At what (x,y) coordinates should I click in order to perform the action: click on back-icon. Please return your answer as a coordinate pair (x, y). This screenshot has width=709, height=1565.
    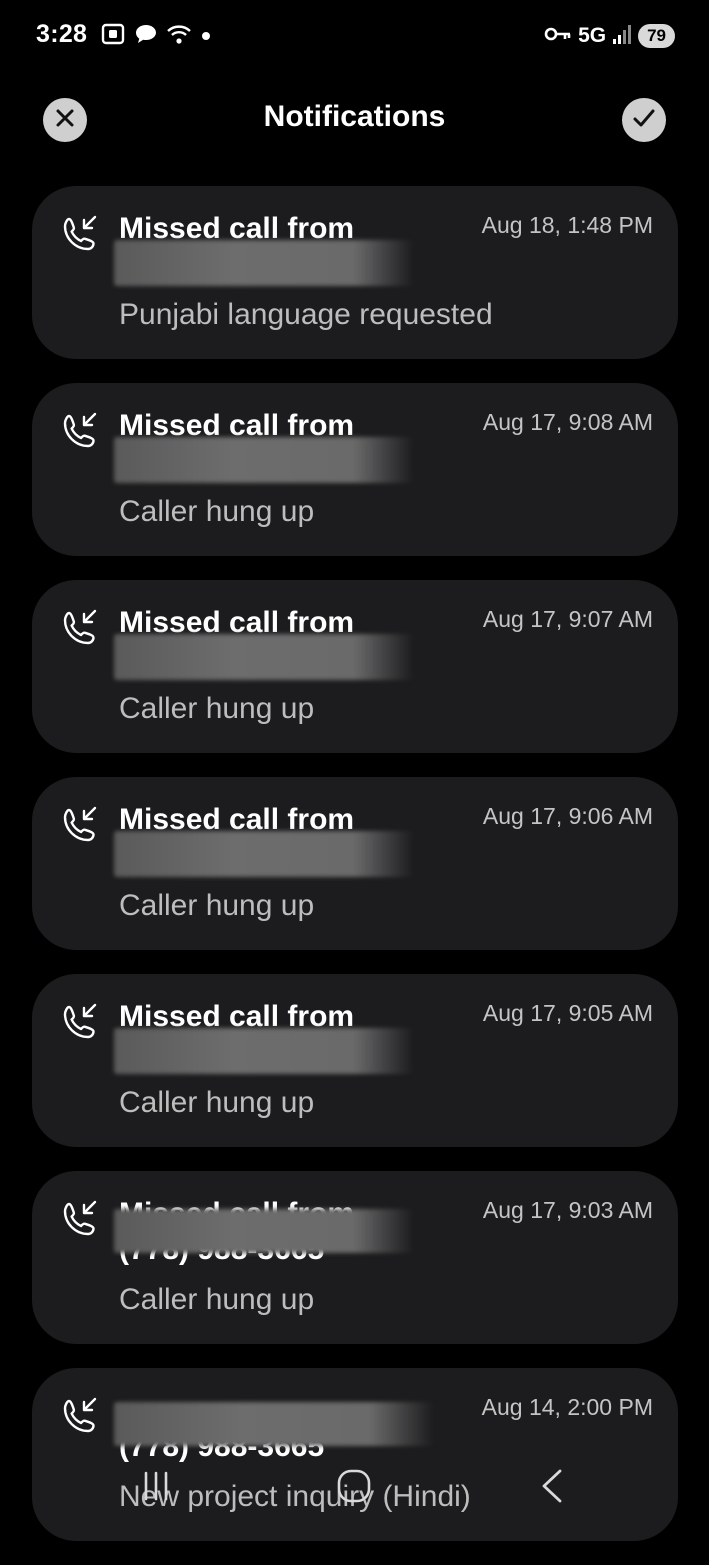
    Looking at the image, I should click on (552, 1488).